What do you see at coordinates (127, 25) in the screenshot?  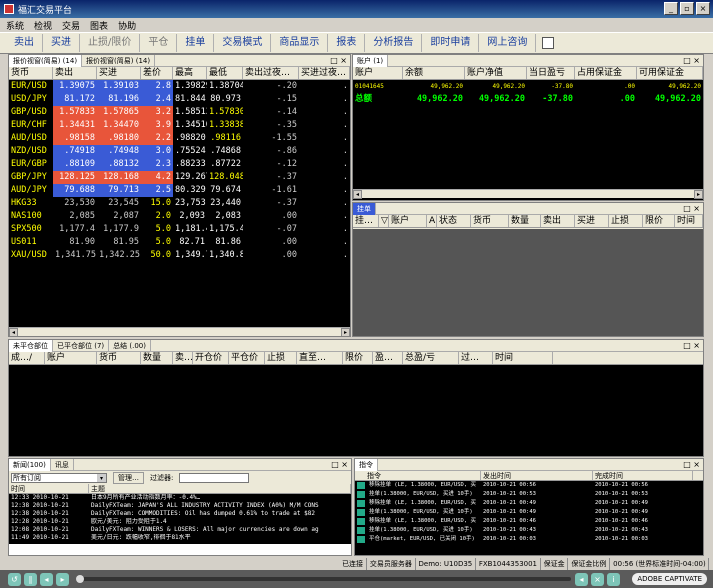 I see `menu-help: 协助` at bounding box center [127, 25].